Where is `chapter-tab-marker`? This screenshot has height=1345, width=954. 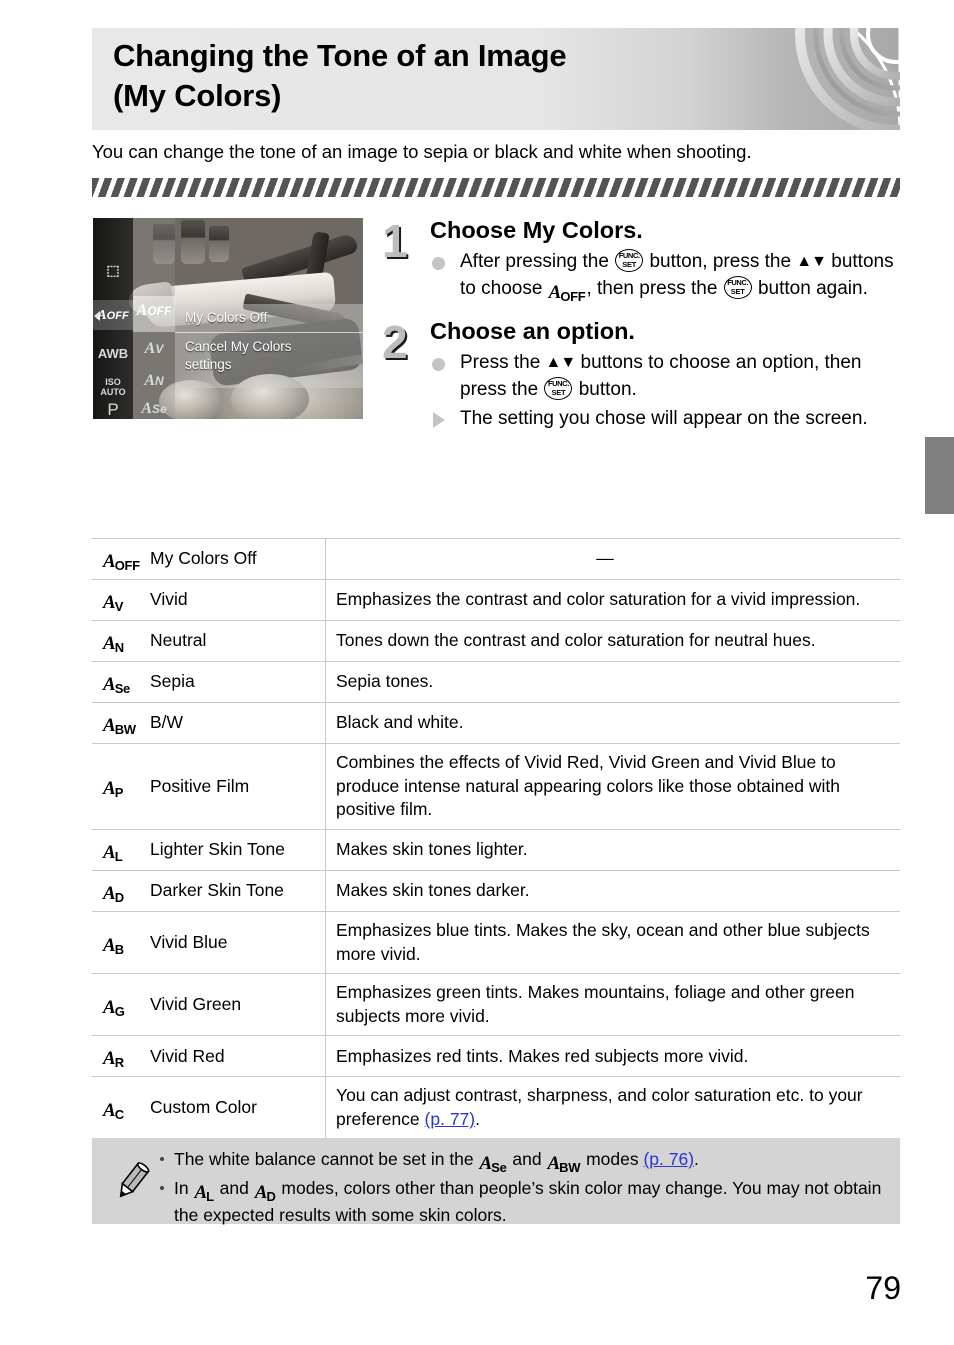 chapter-tab-marker is located at coordinates (939, 475).